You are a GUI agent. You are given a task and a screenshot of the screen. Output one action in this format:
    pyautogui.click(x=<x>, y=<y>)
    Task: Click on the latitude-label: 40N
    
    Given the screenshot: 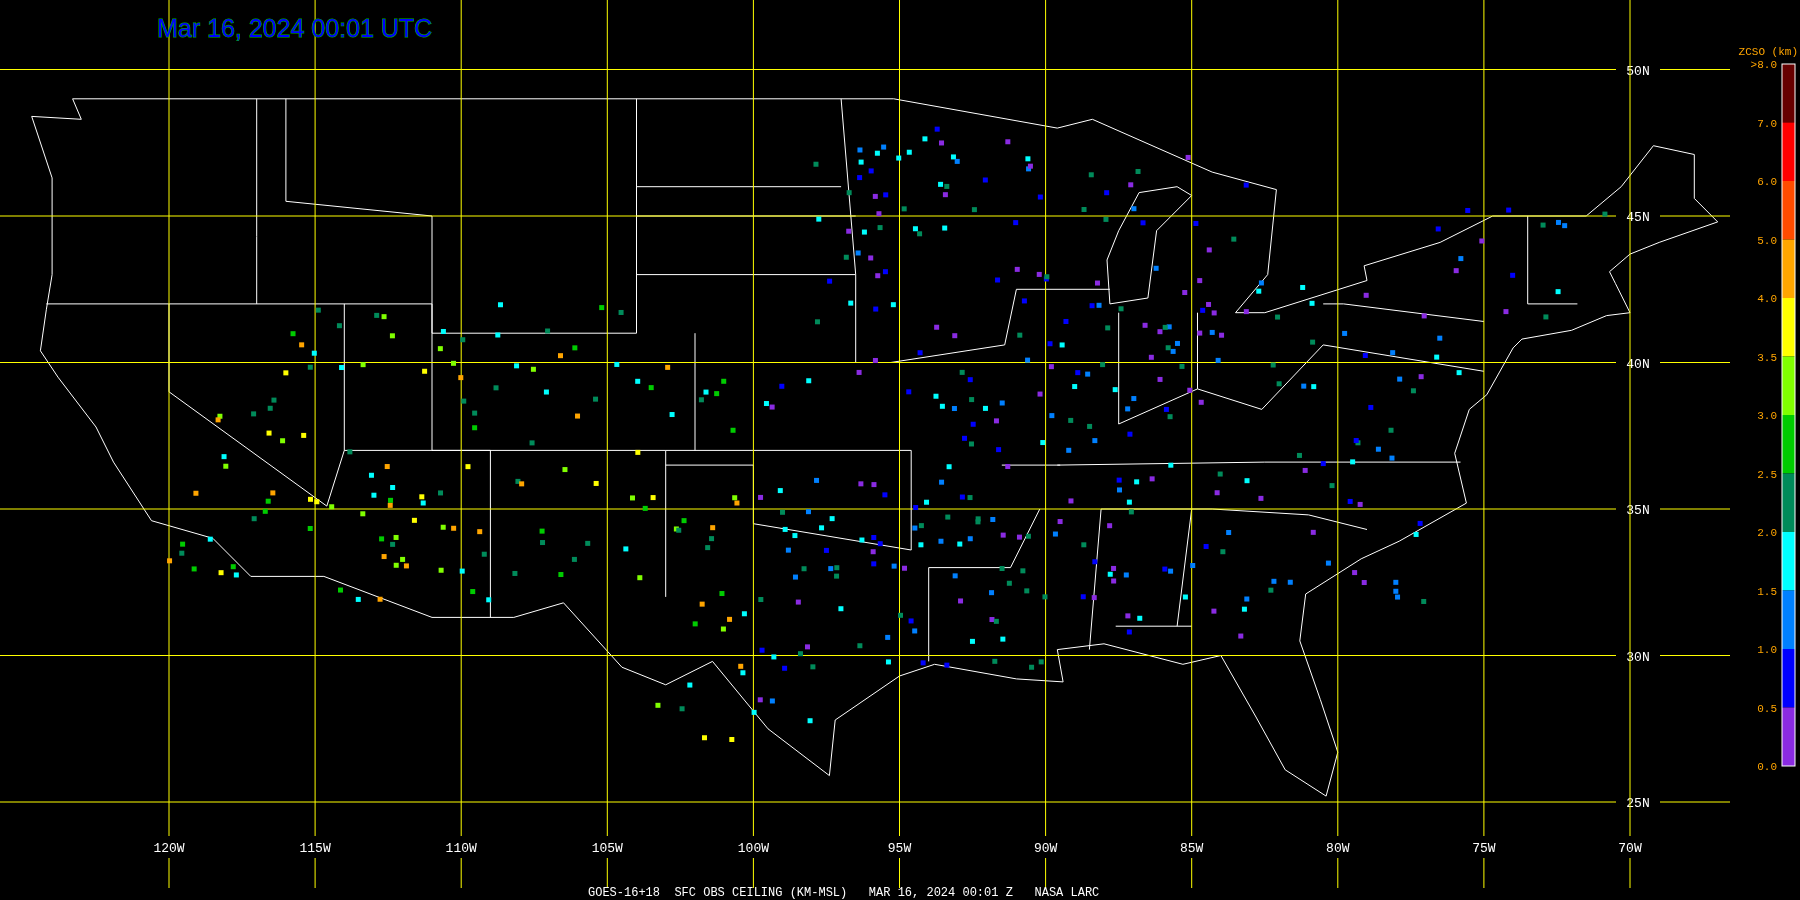 What is the action you would take?
    pyautogui.click(x=1638, y=364)
    